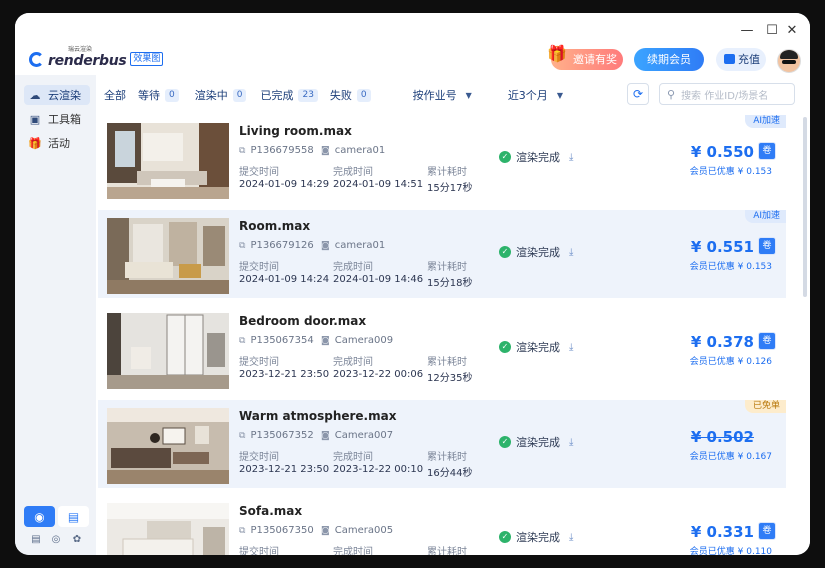 This screenshot has height=568, width=825. What do you see at coordinates (412, 44) in the screenshot?
I see `title-bar: 瑞云渲染 renderbus 效果图 — ☐ ✕ 🎁 邀请有奖 续期会员 充值` at bounding box center [412, 44].